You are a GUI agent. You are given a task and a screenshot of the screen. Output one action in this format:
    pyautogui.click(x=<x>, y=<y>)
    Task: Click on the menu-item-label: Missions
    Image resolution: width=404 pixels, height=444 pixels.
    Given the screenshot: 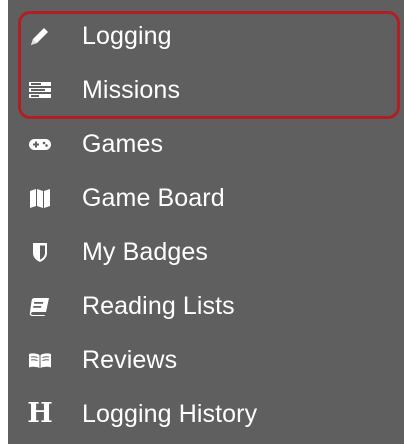 What is the action you would take?
    pyautogui.click(x=131, y=90)
    